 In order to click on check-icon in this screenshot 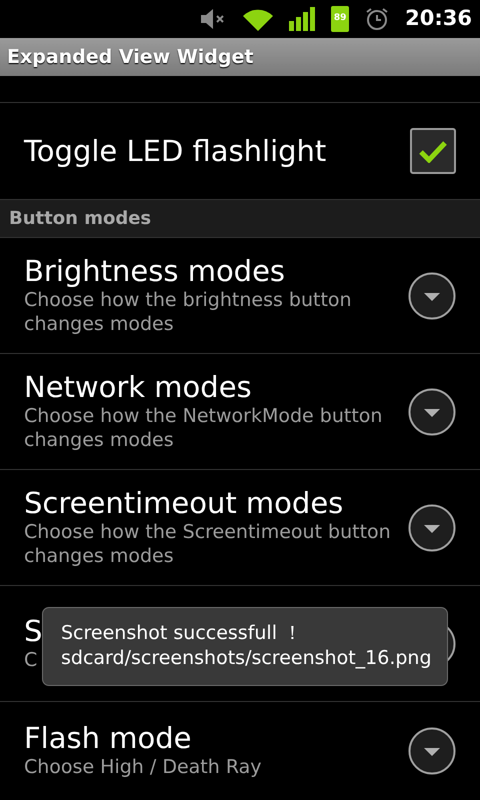, I will do `click(433, 151)`.